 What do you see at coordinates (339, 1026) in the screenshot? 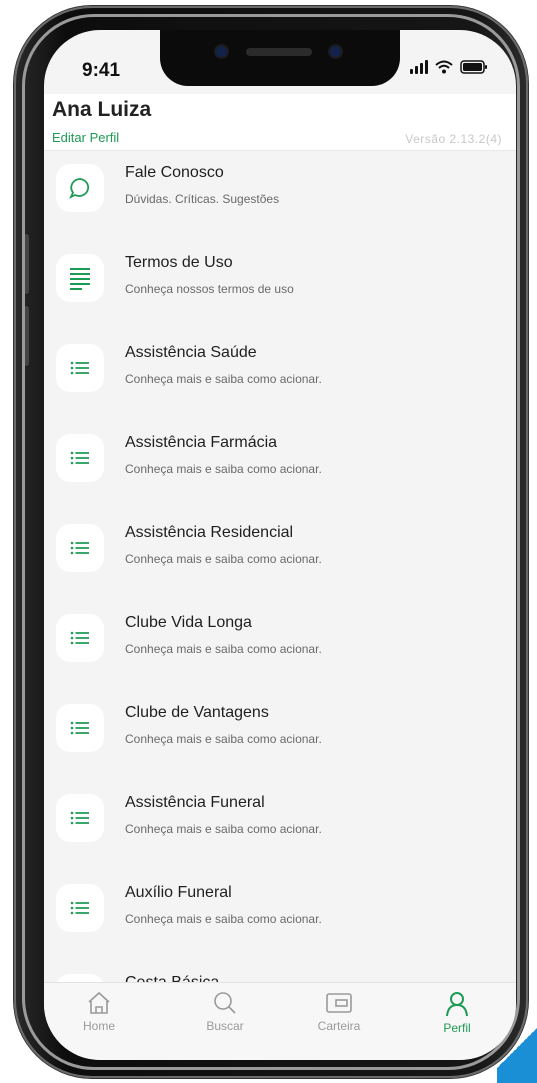
I see `tab-label: Carteira` at bounding box center [339, 1026].